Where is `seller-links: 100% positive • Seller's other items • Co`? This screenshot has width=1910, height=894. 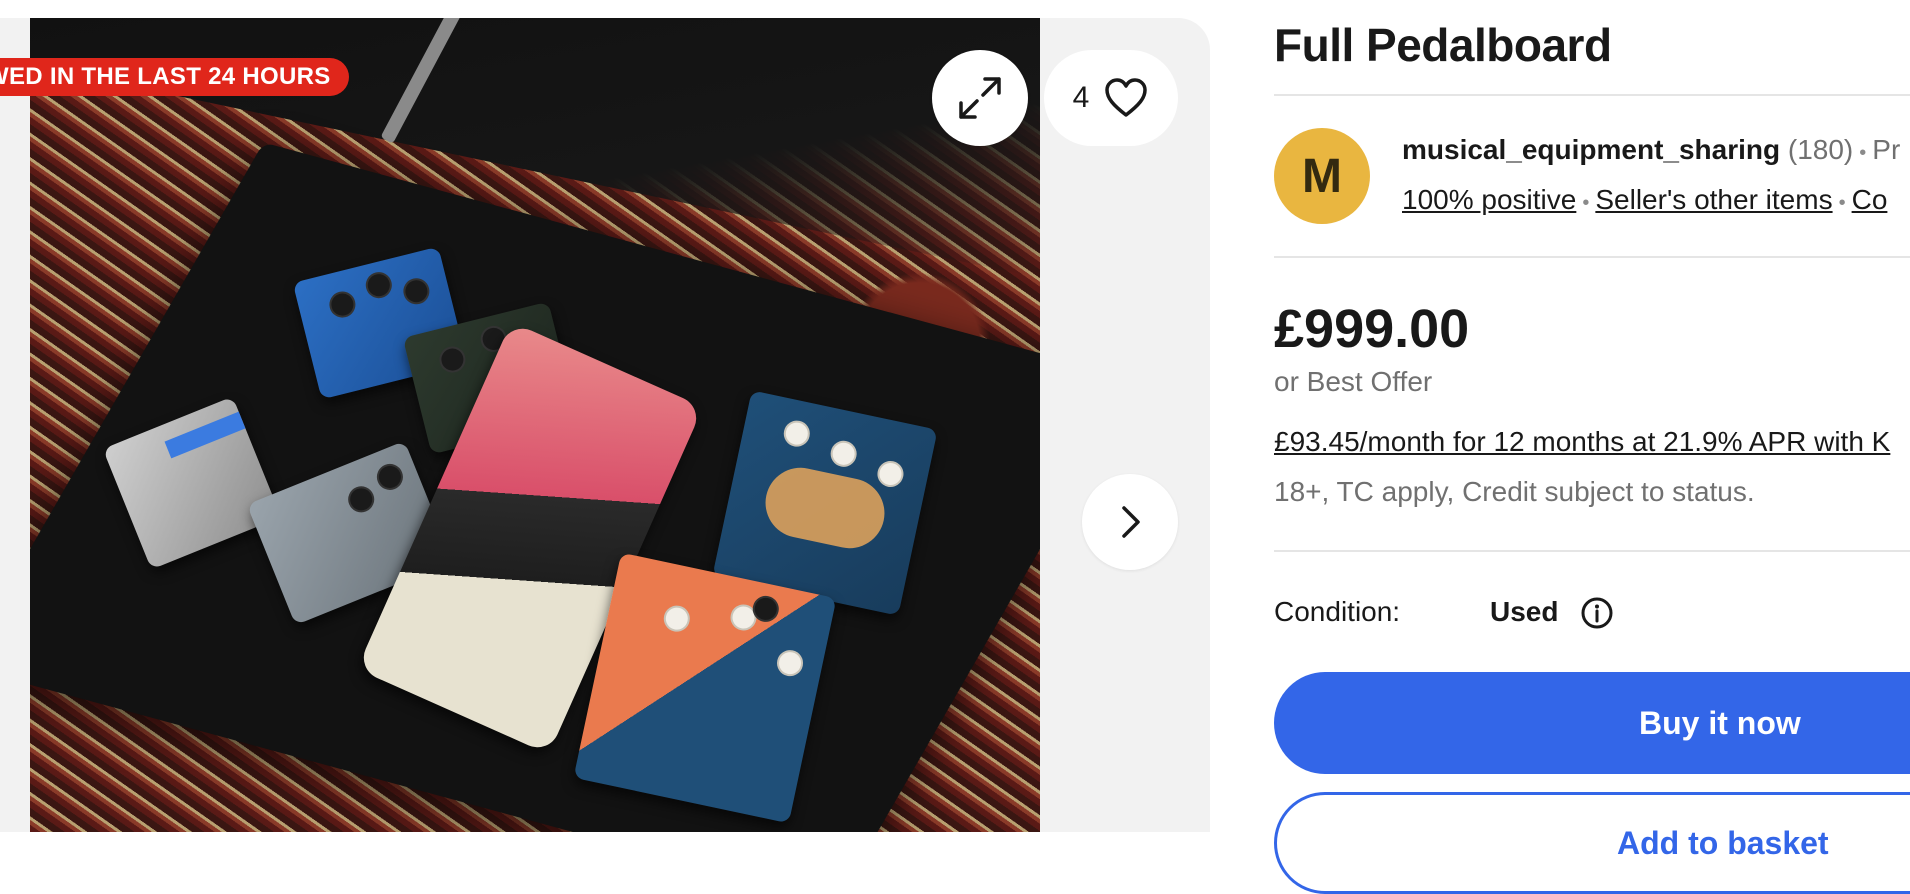
seller-links: 100% positive • Seller's other items • Co is located at coordinates (1644, 200).